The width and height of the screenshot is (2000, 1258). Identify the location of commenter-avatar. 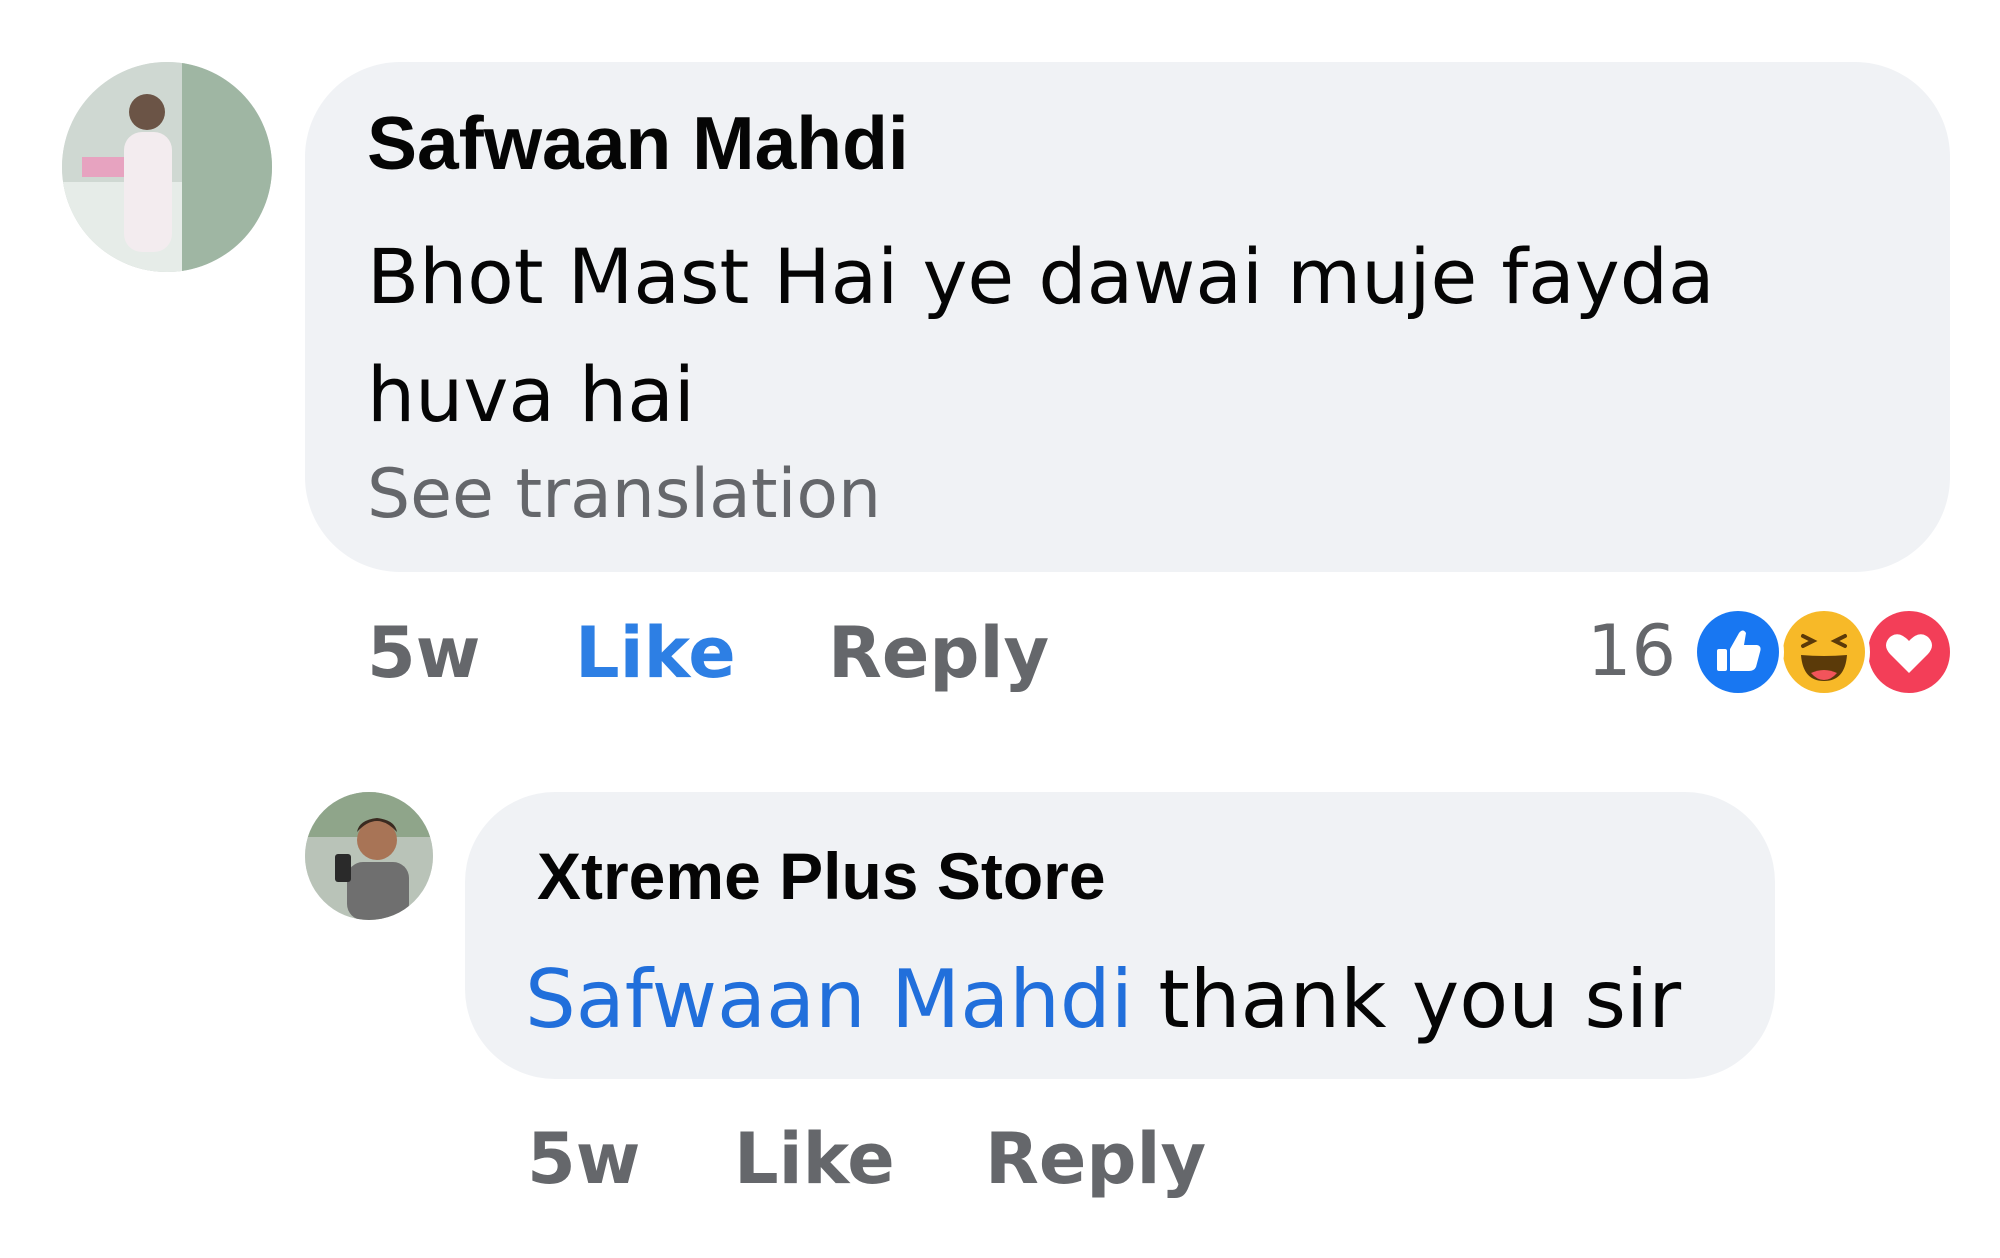
(167, 167).